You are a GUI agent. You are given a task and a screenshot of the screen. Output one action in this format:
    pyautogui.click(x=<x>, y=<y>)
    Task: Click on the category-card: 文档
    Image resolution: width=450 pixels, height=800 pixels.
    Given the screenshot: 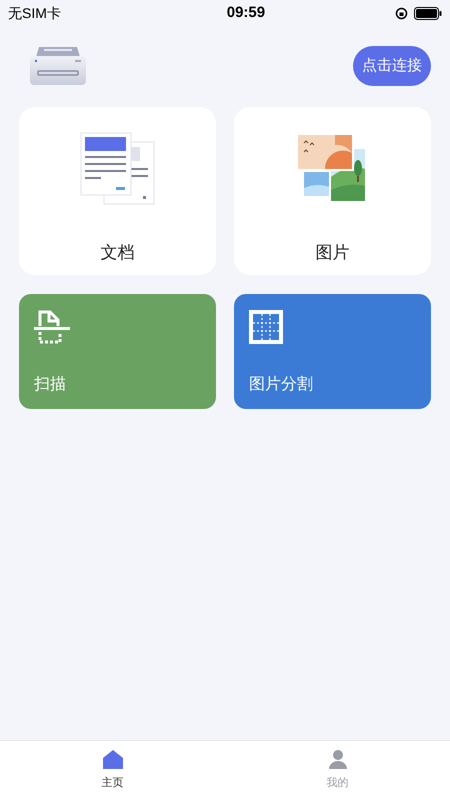 What is the action you would take?
    pyautogui.click(x=117, y=191)
    